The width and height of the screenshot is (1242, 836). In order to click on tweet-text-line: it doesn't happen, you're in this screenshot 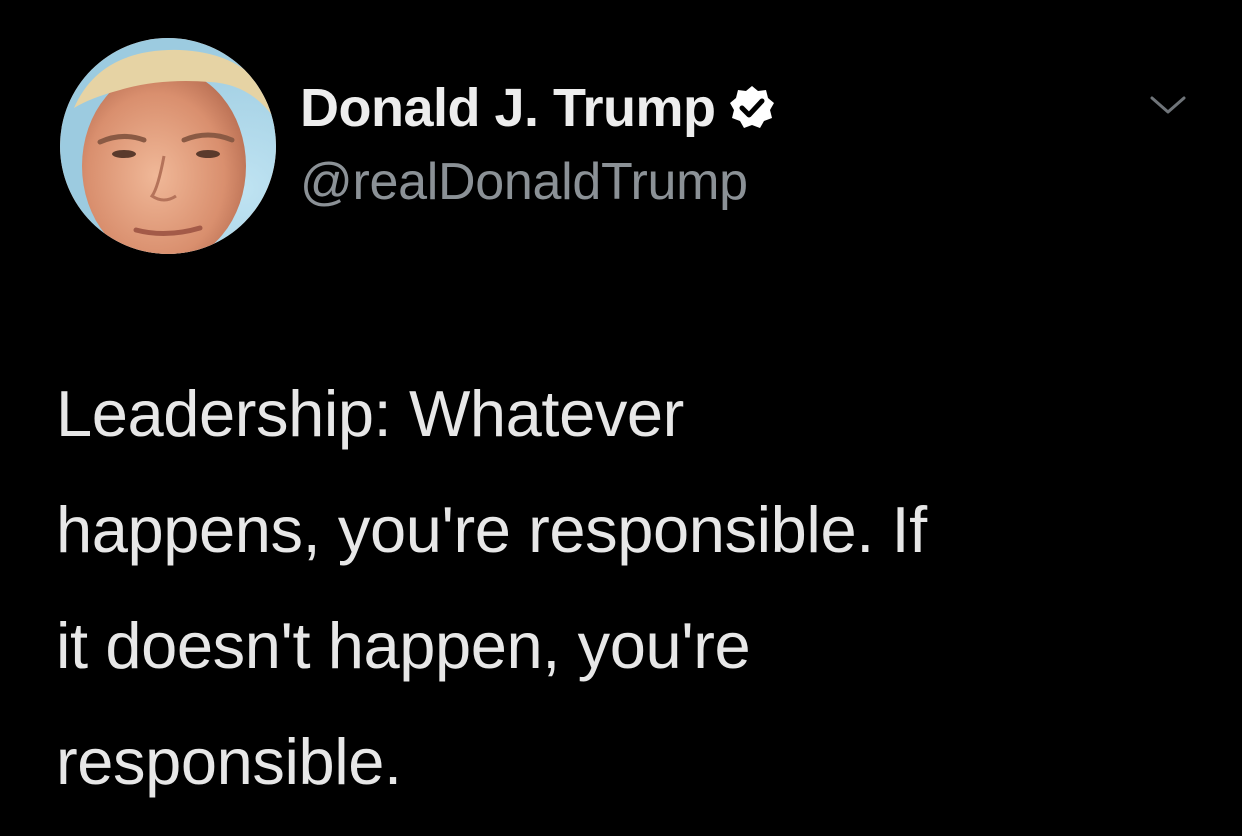, I will do `click(403, 645)`.